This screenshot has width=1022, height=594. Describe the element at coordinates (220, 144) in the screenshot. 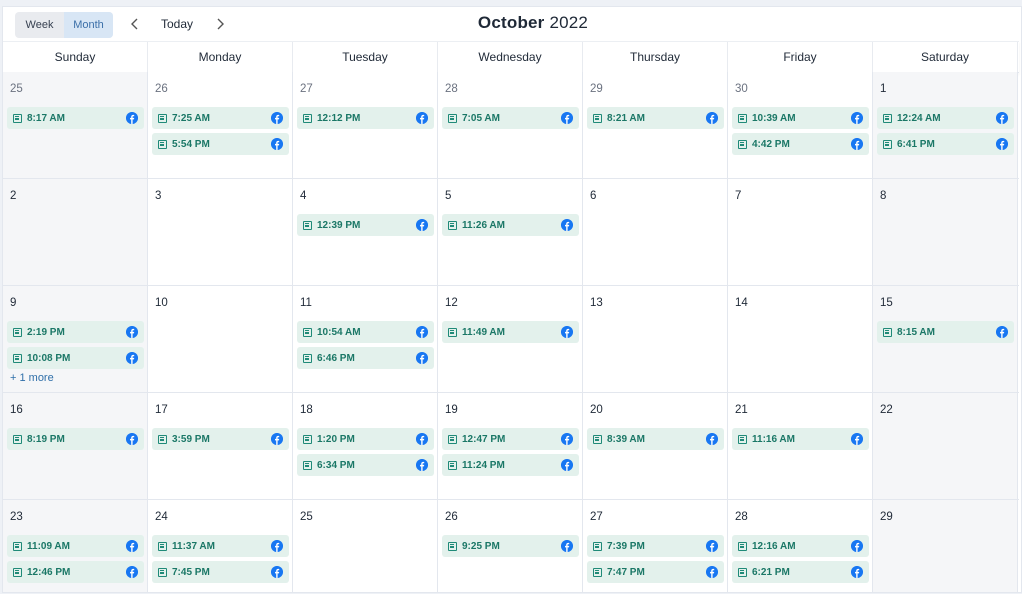

I see `scheduled-post-event: 5:54 PM` at that location.